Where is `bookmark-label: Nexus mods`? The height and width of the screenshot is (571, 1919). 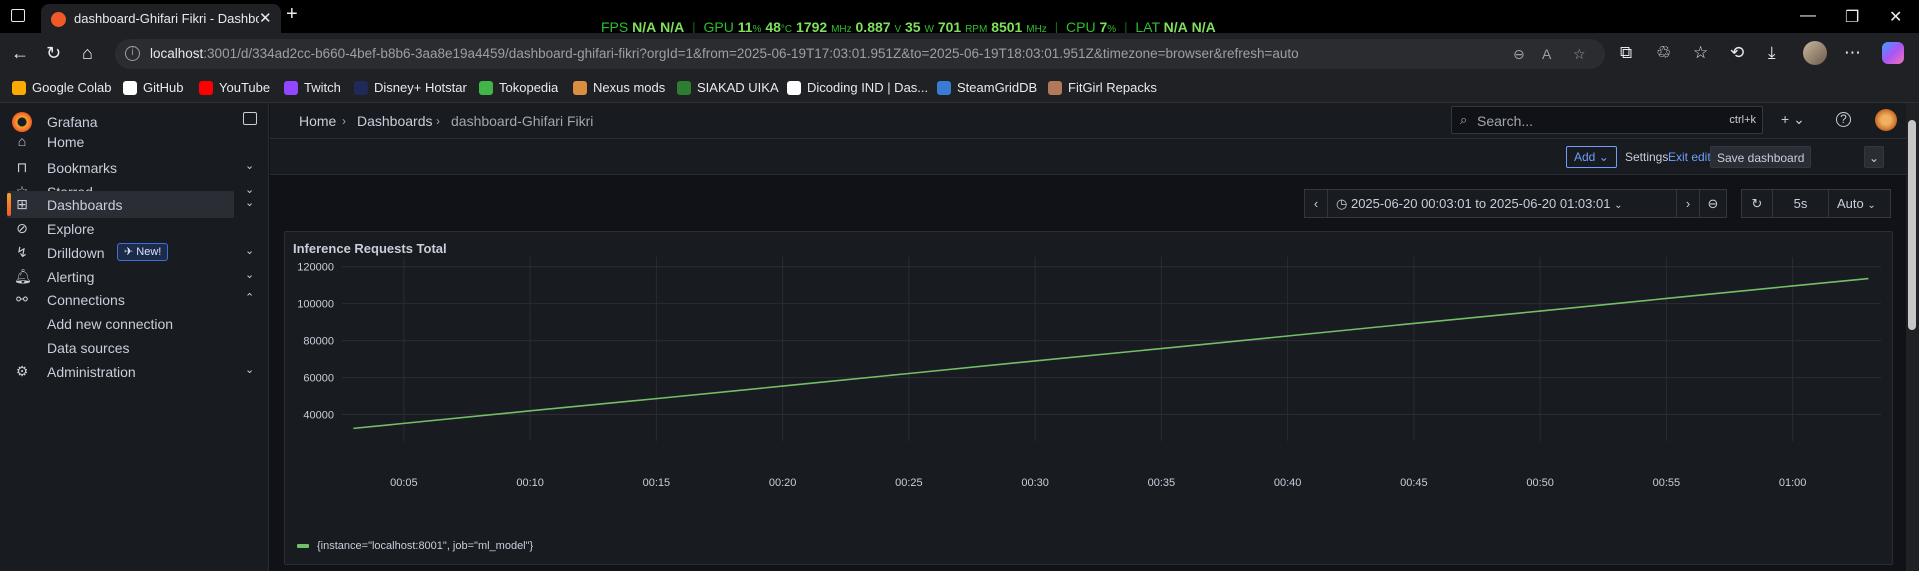
bookmark-label: Nexus mods is located at coordinates (629, 87).